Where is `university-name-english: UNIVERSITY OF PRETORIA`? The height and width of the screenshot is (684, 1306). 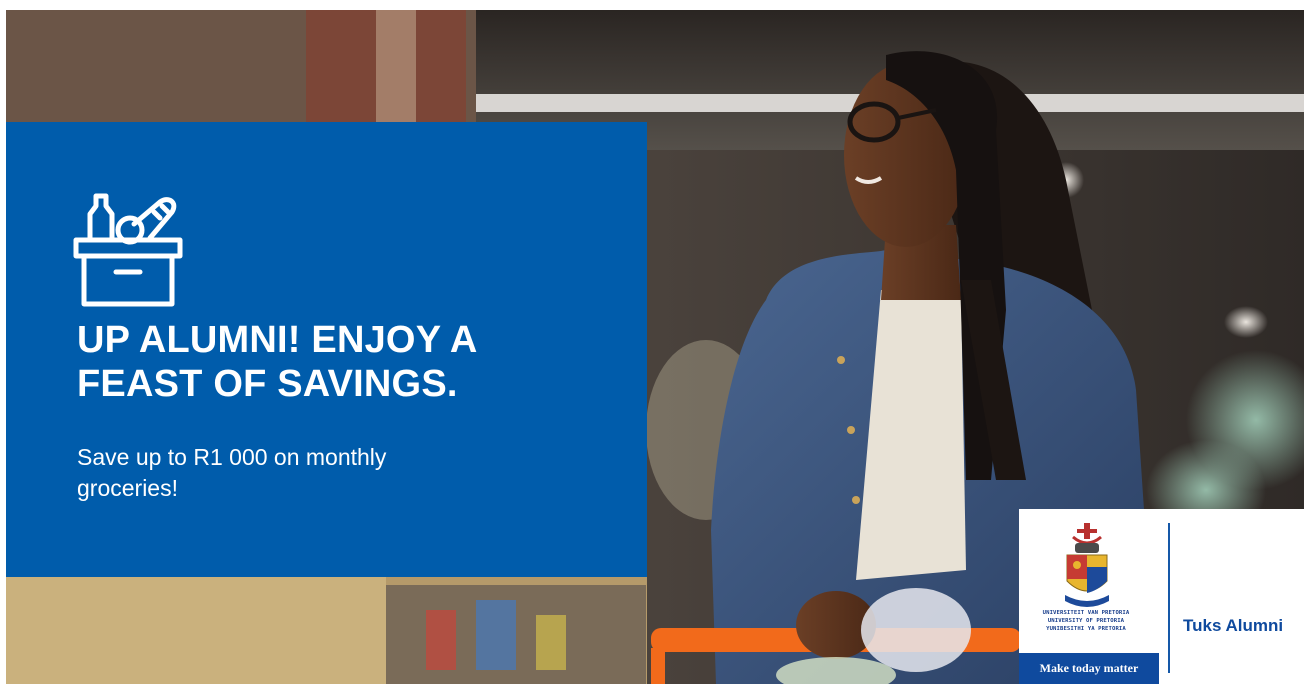 university-name-english: UNIVERSITY OF PRETORIA is located at coordinates (1086, 621).